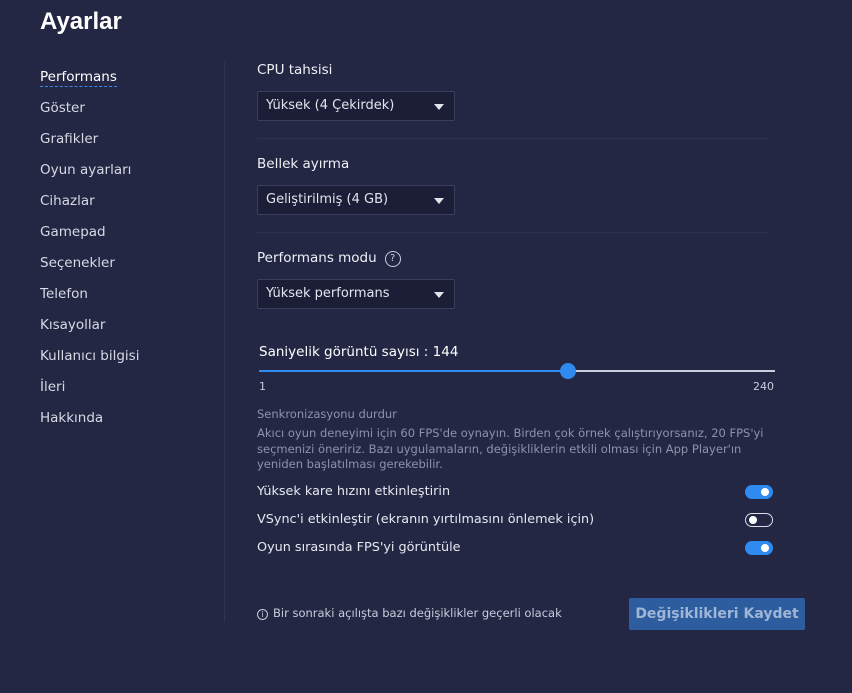 This screenshot has height=693, width=852. I want to click on sidebar-item-preferences: Seçenekler, so click(125, 267).